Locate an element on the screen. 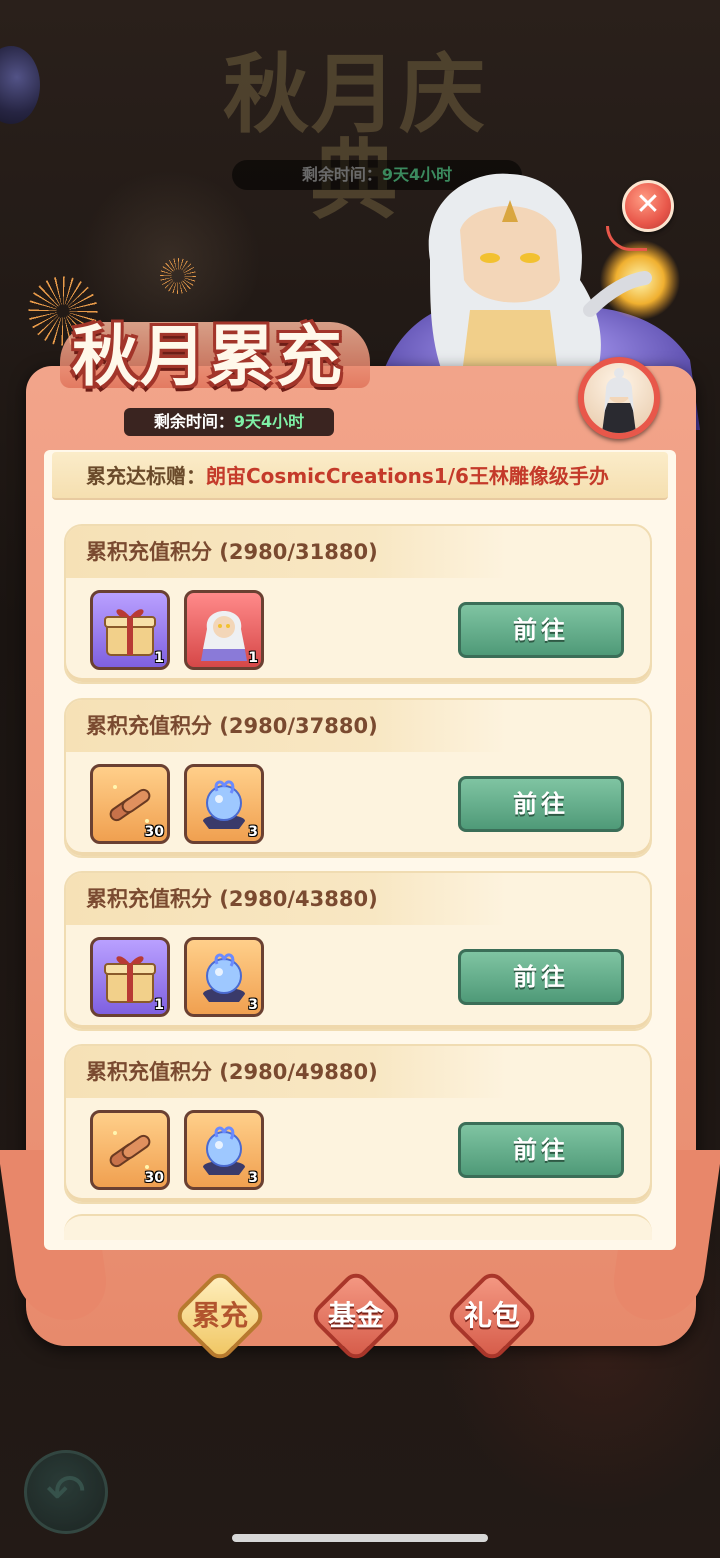  avatar-portrait is located at coordinates (619, 398).